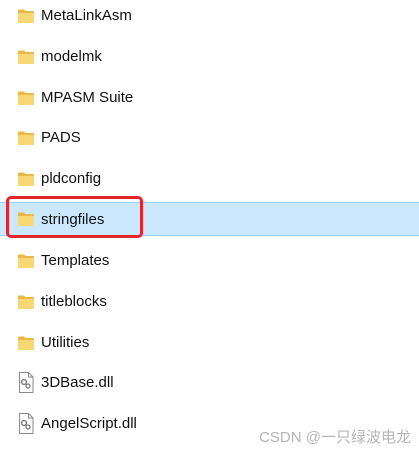 This screenshot has height=454, width=419. I want to click on file-row-stringfiles: stringfiles, so click(209, 219).